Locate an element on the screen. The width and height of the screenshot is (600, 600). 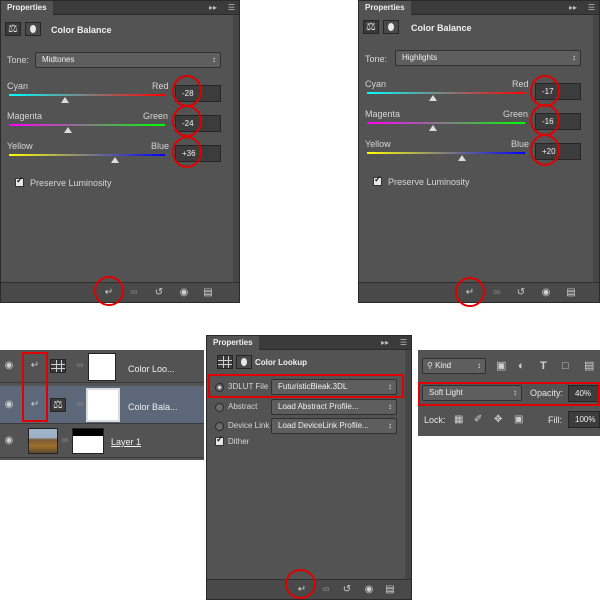
type-filter-icon: T is located at coordinates (543, 366).